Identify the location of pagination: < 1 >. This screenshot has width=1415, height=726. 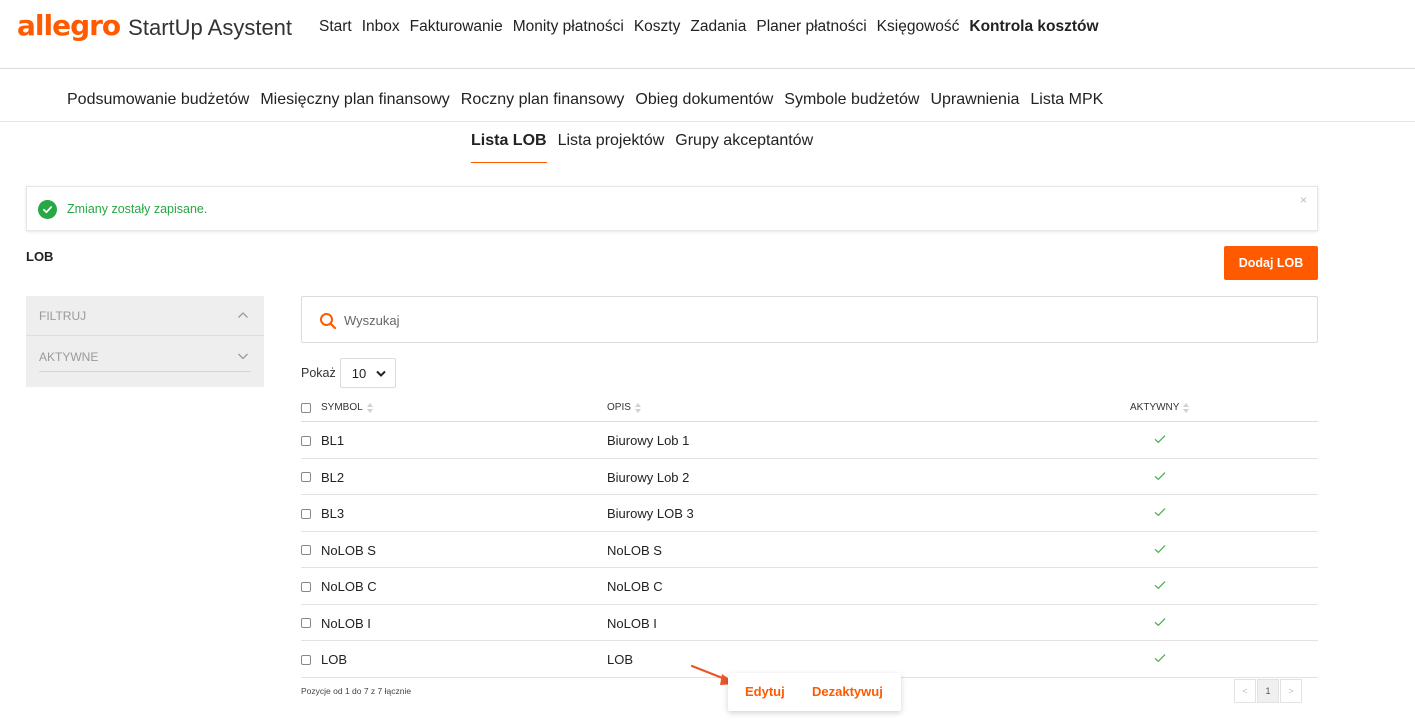
(1268, 691).